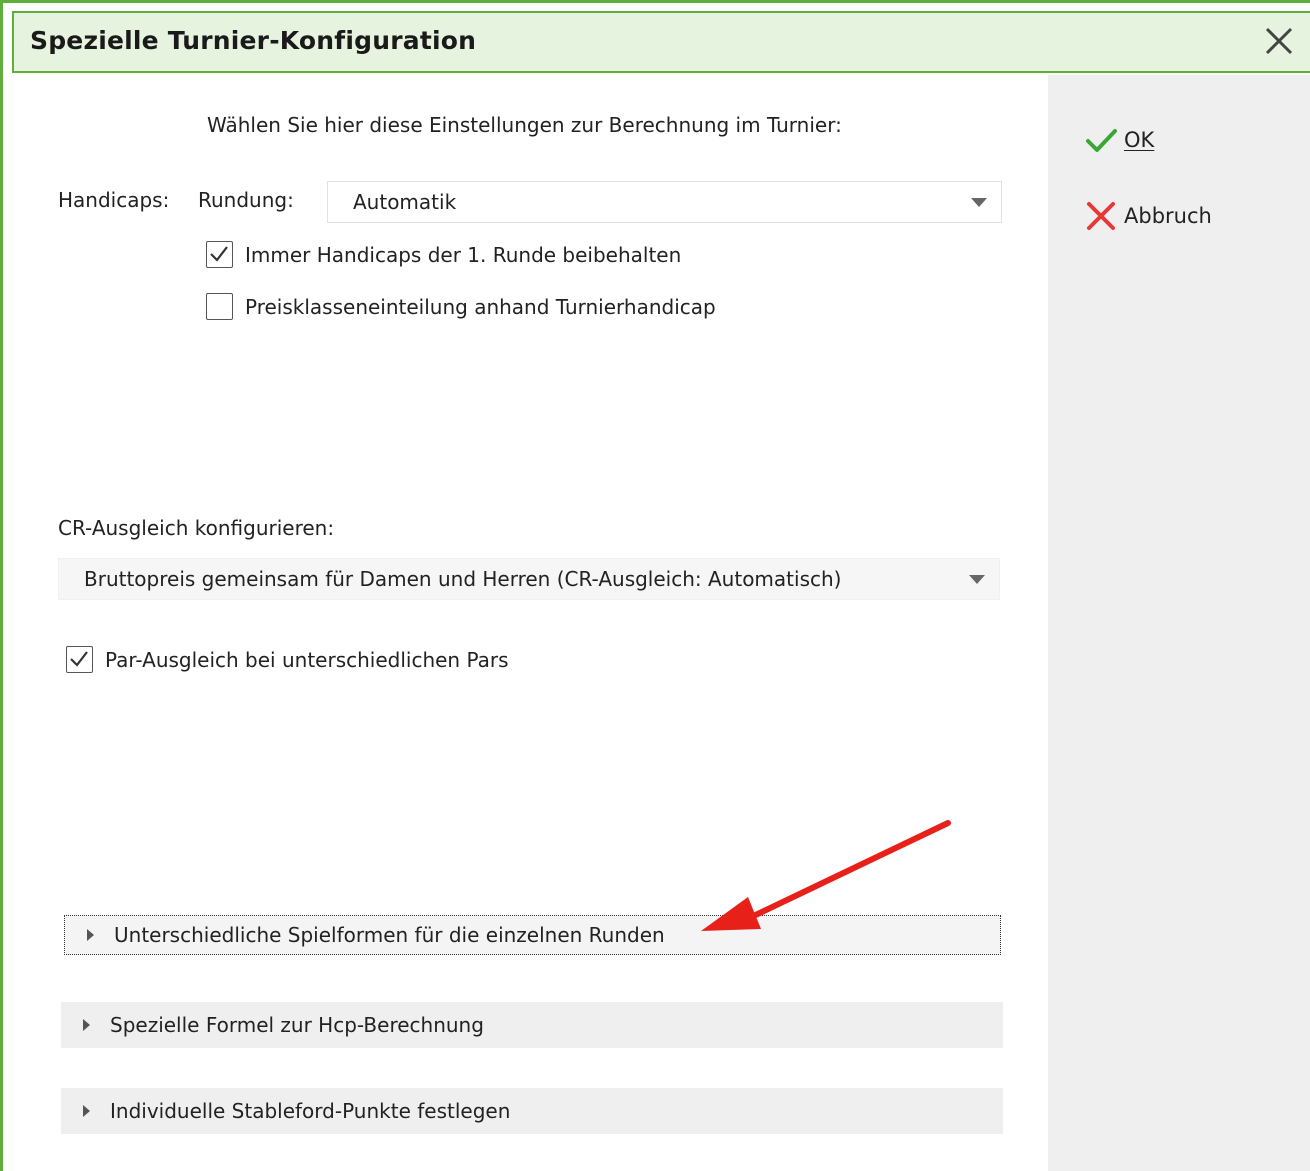  Describe the element at coordinates (661, 42) in the screenshot. I see `title-bar: Spezielle Turnier-Konfiguration` at that location.